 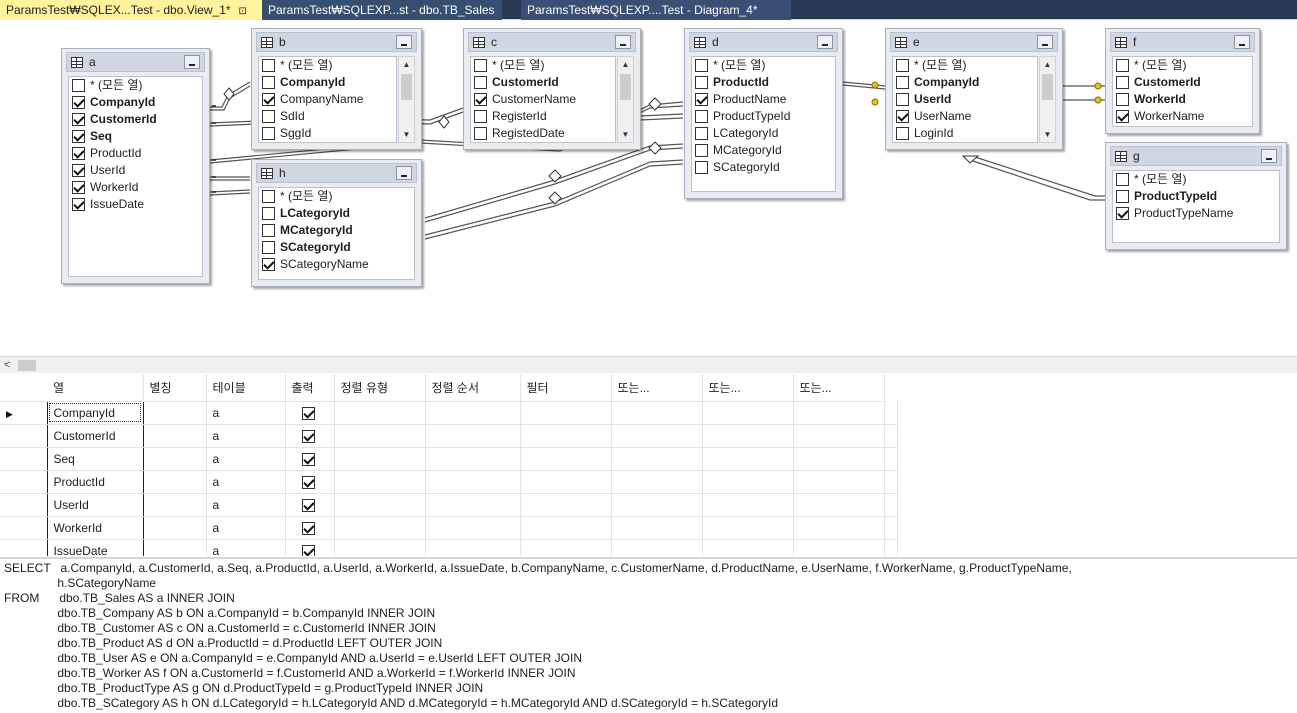 I want to click on scroll-up-icon: ▲, so click(x=406, y=64).